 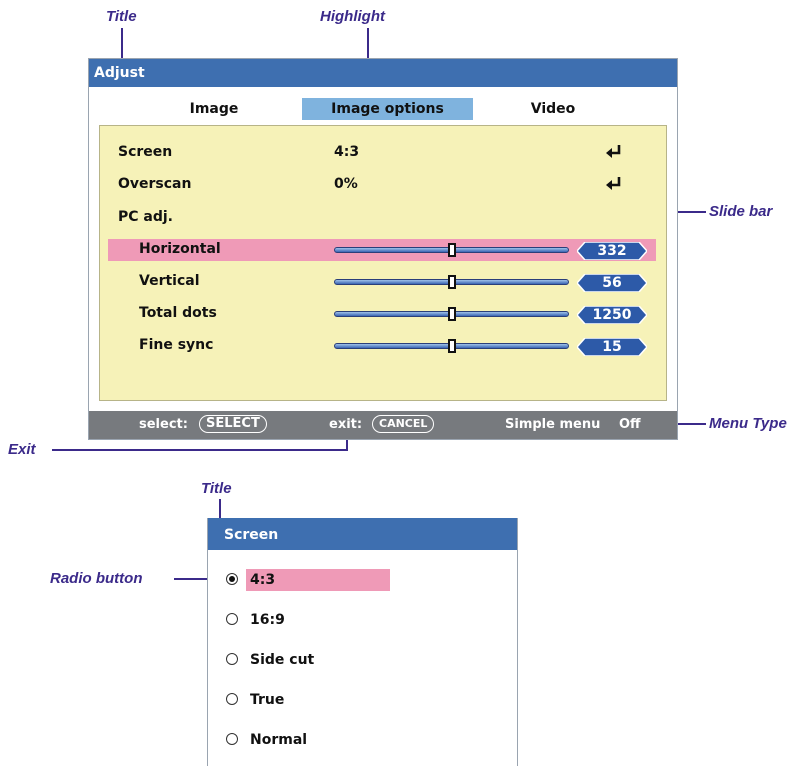 I want to click on screen-label: Screen, so click(x=145, y=152).